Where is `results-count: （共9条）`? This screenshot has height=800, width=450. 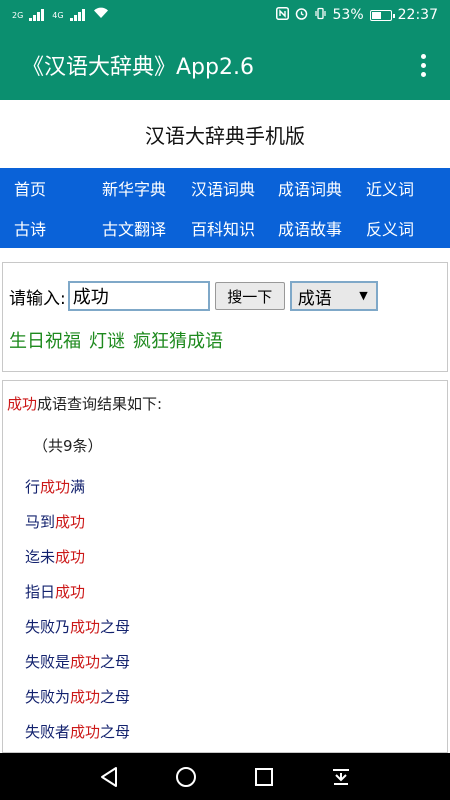 results-count: （共9条） is located at coordinates (68, 446).